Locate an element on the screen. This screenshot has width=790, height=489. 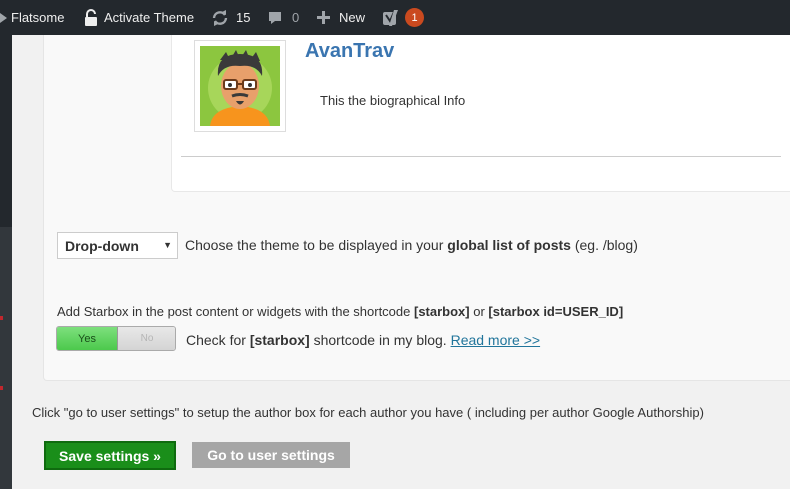
check-prefix: Check for is located at coordinates (218, 340).